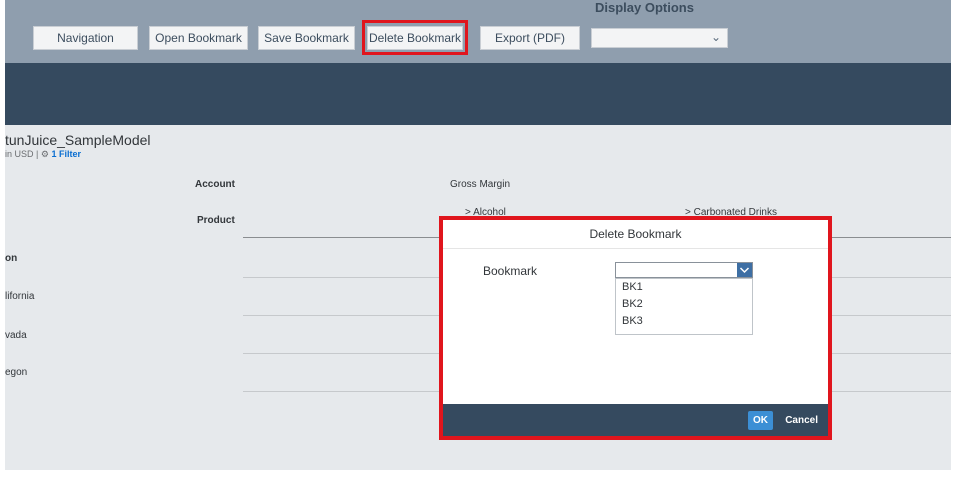 This screenshot has width=956, height=477. What do you see at coordinates (684, 287) in the screenshot?
I see `bookmark-option: BK1` at bounding box center [684, 287].